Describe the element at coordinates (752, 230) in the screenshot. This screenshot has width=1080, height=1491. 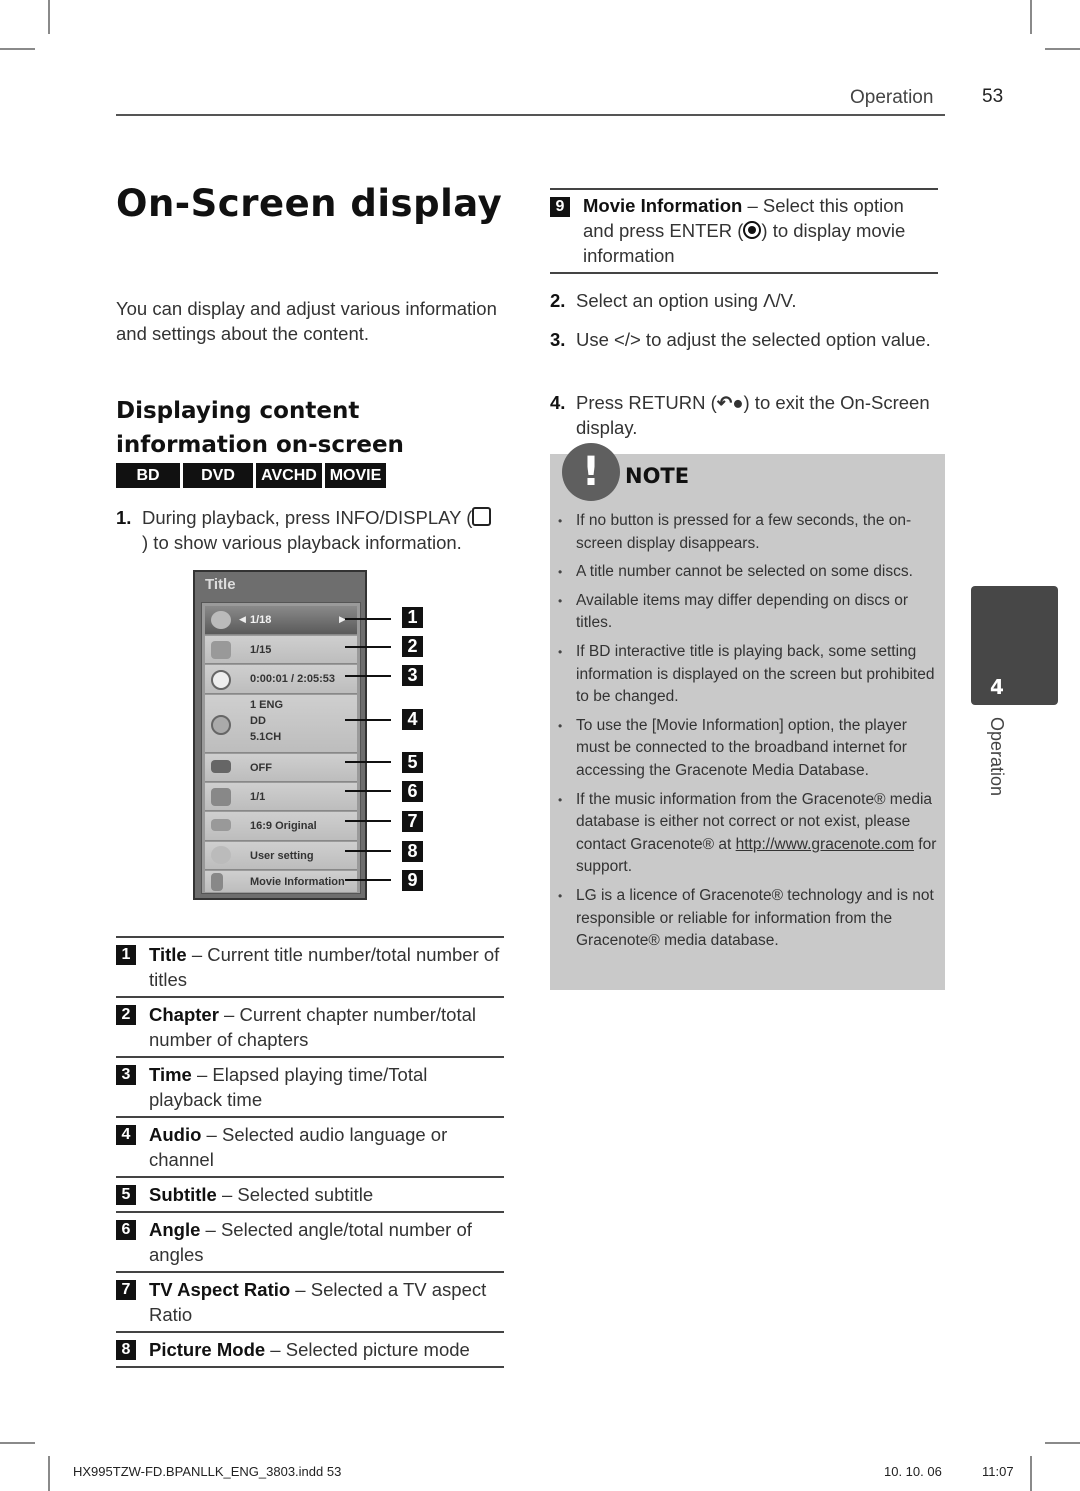
I see `enter-icon` at that location.